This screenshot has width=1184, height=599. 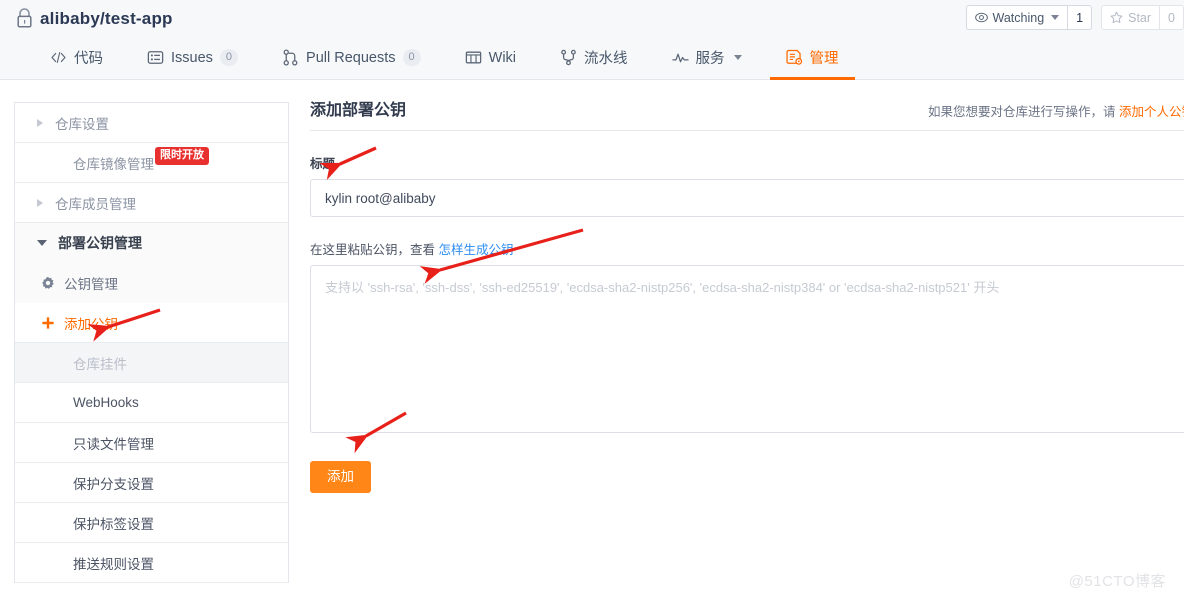 I want to click on star-button-group: Star 0, so click(x=1142, y=17).